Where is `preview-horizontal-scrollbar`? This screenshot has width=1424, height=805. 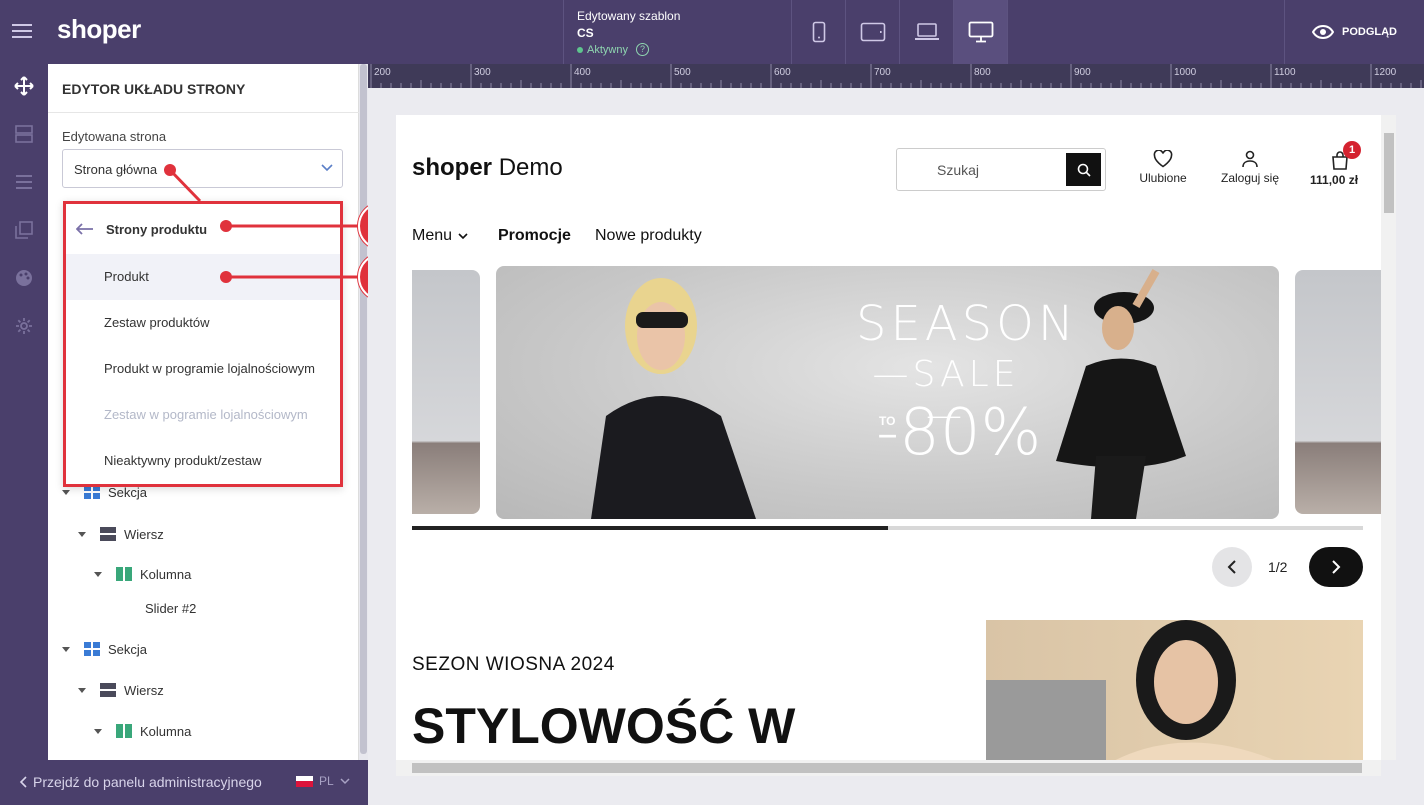 preview-horizontal-scrollbar is located at coordinates (888, 768).